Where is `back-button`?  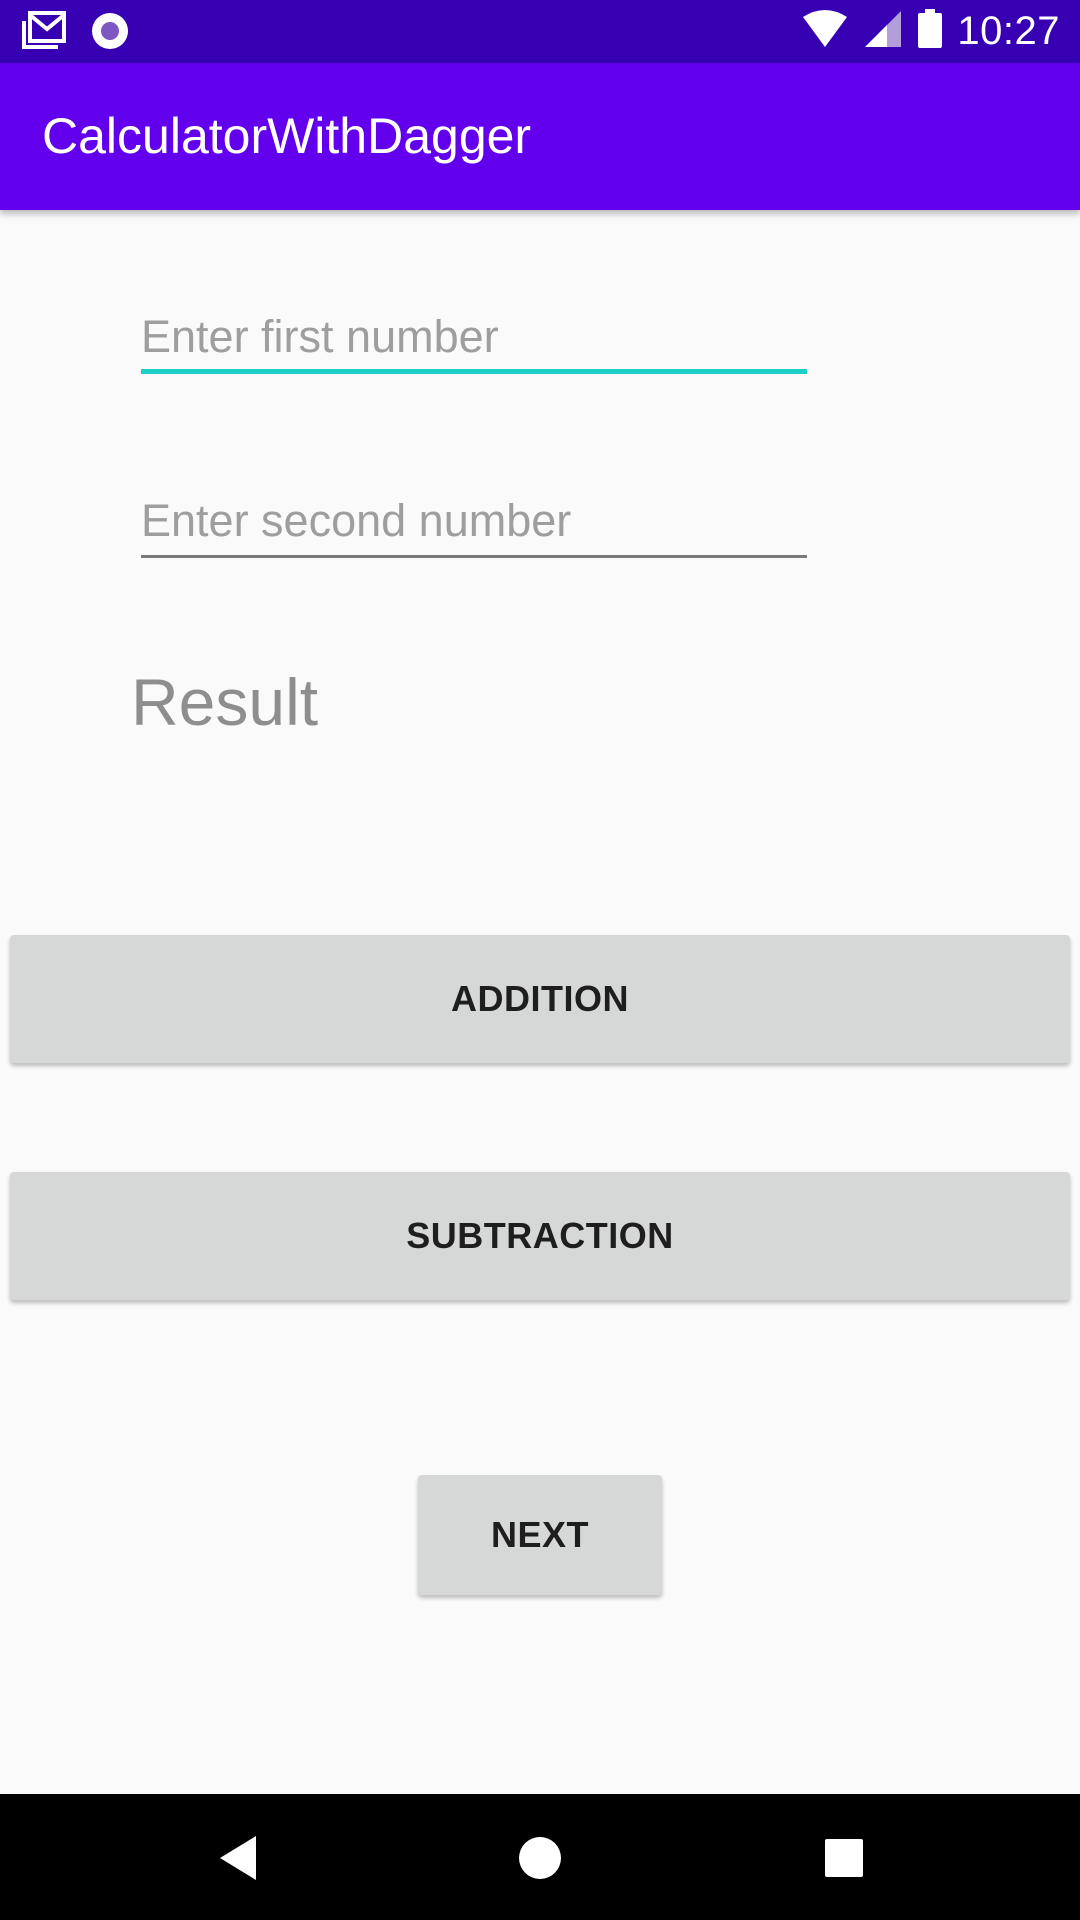 back-button is located at coordinates (238, 1860).